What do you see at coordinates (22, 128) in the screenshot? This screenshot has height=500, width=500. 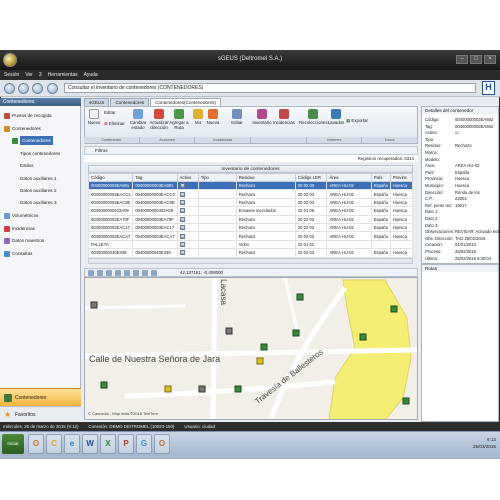 I see `sidebar-item-contenedores-group: Contenedores` at bounding box center [22, 128].